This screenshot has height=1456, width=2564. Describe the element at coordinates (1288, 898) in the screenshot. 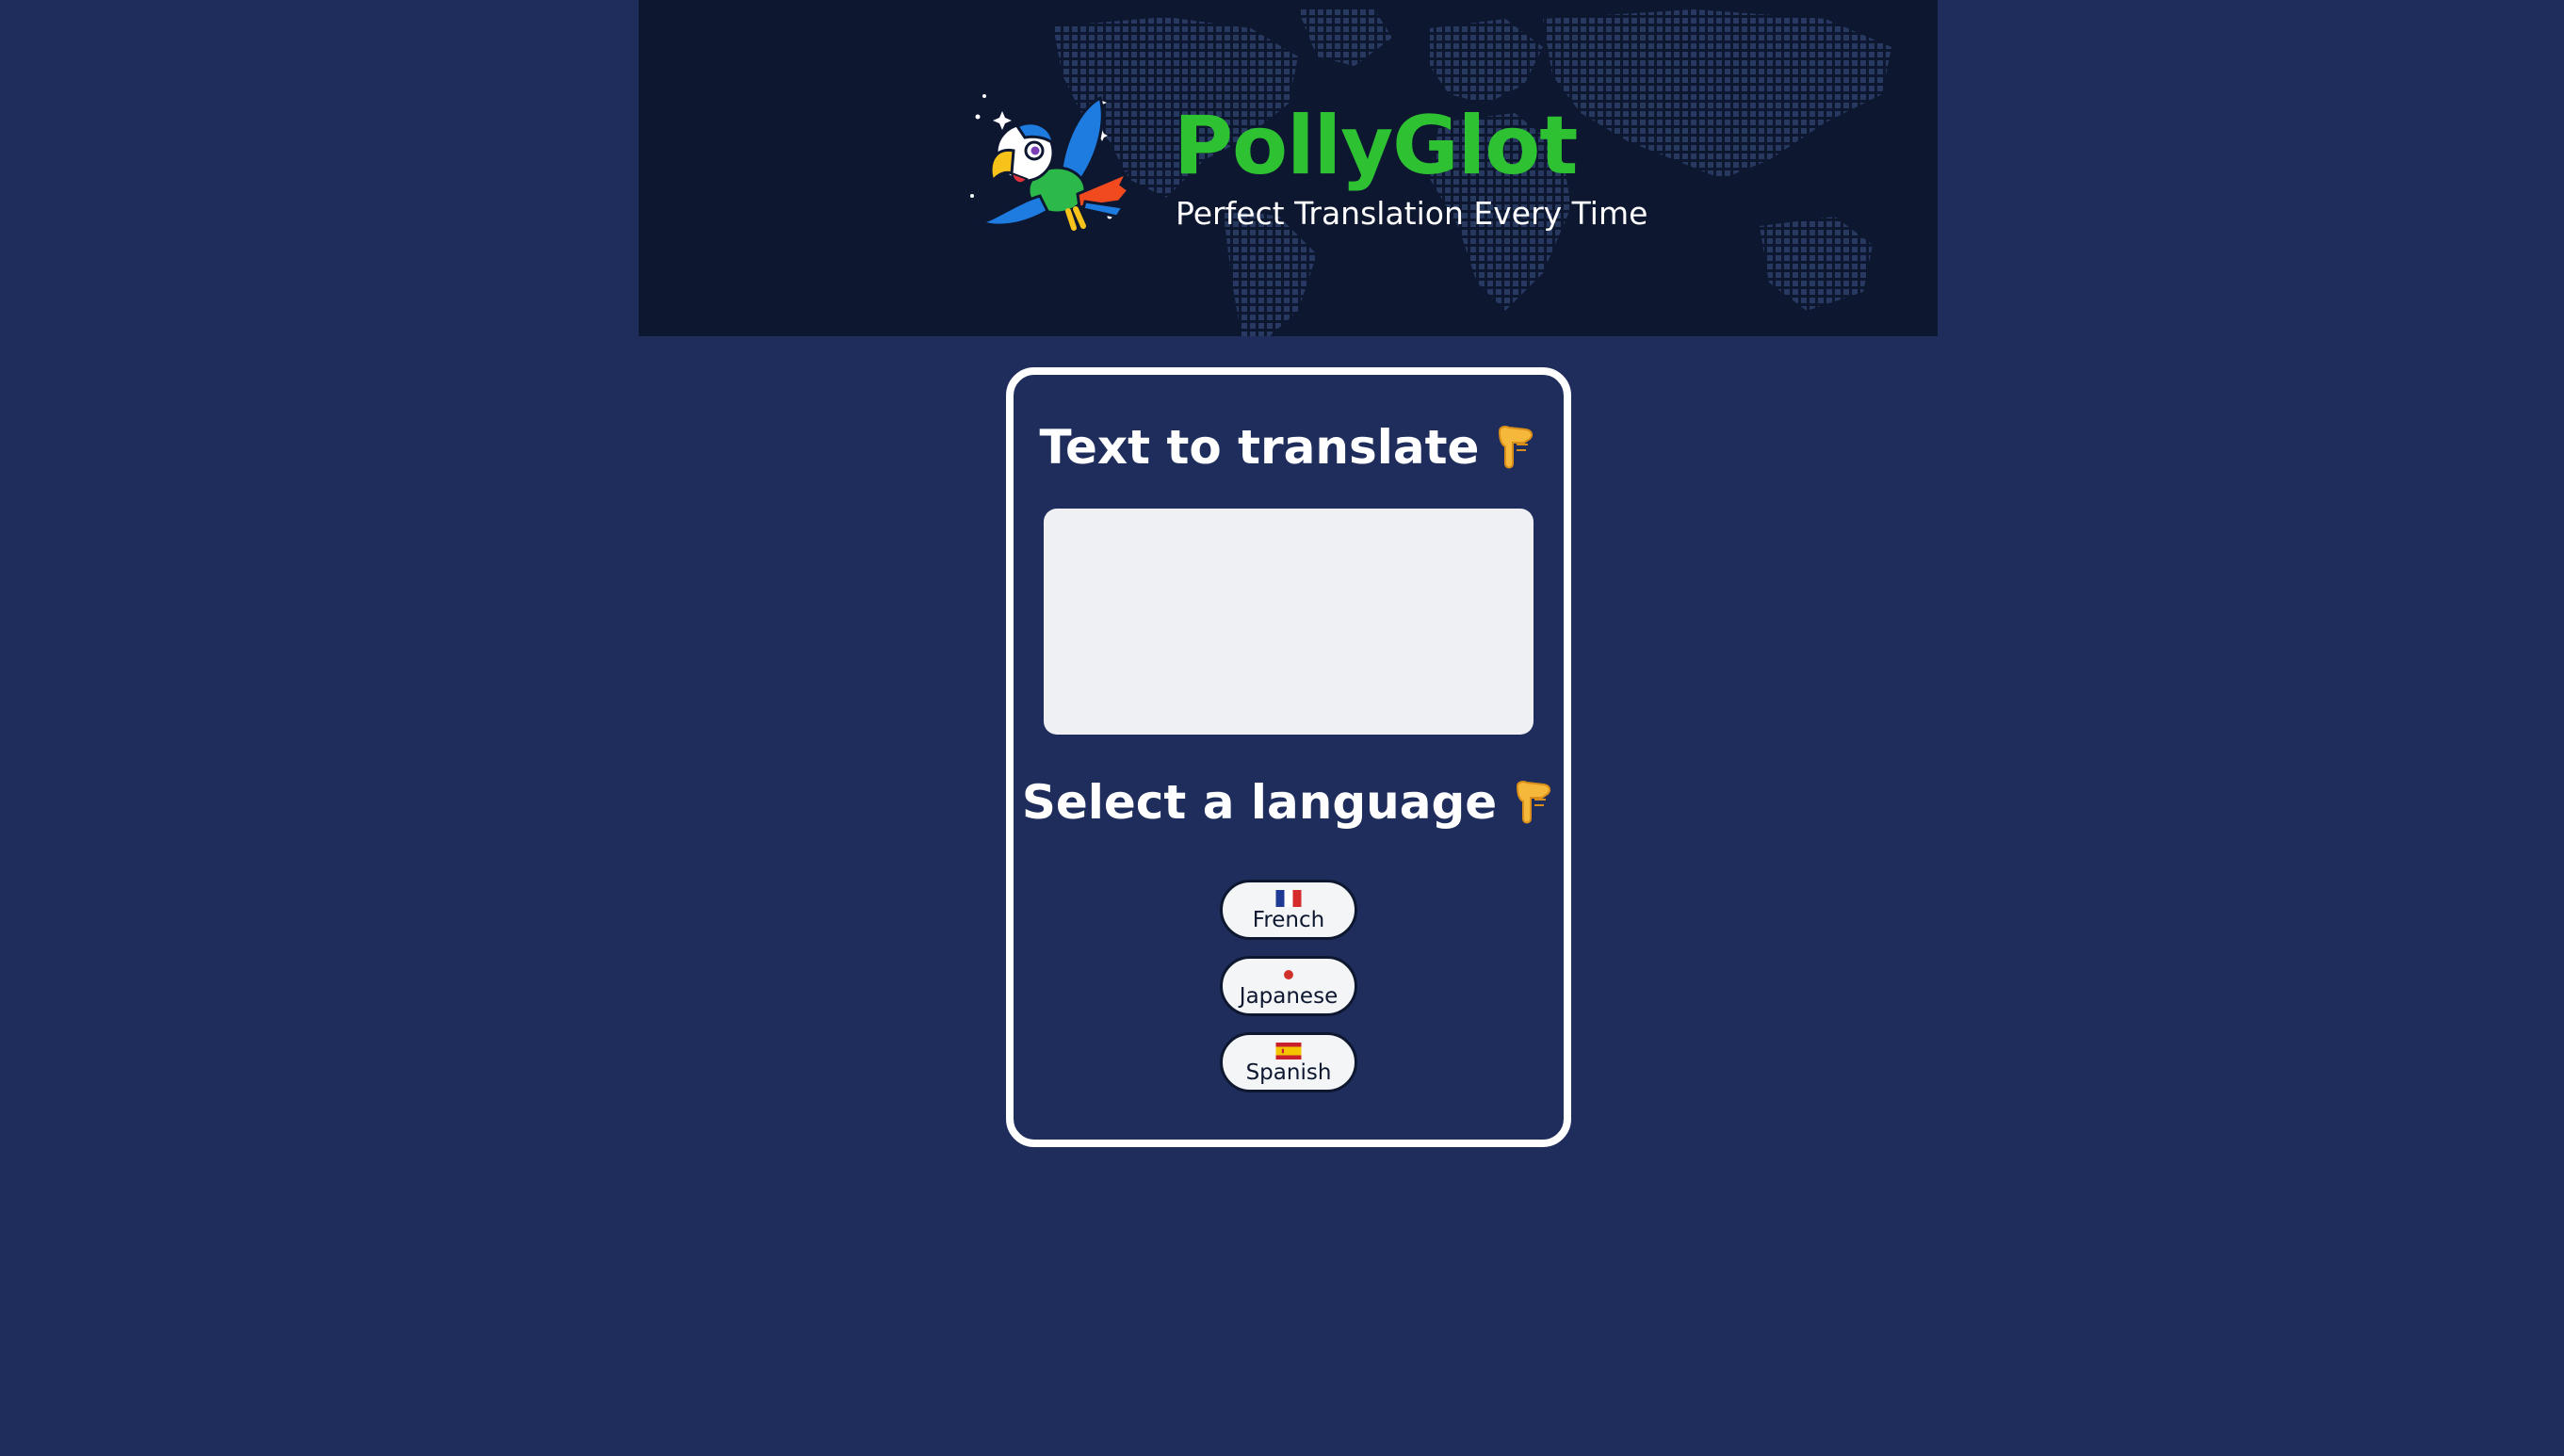

I see `france-flag-icon` at that location.